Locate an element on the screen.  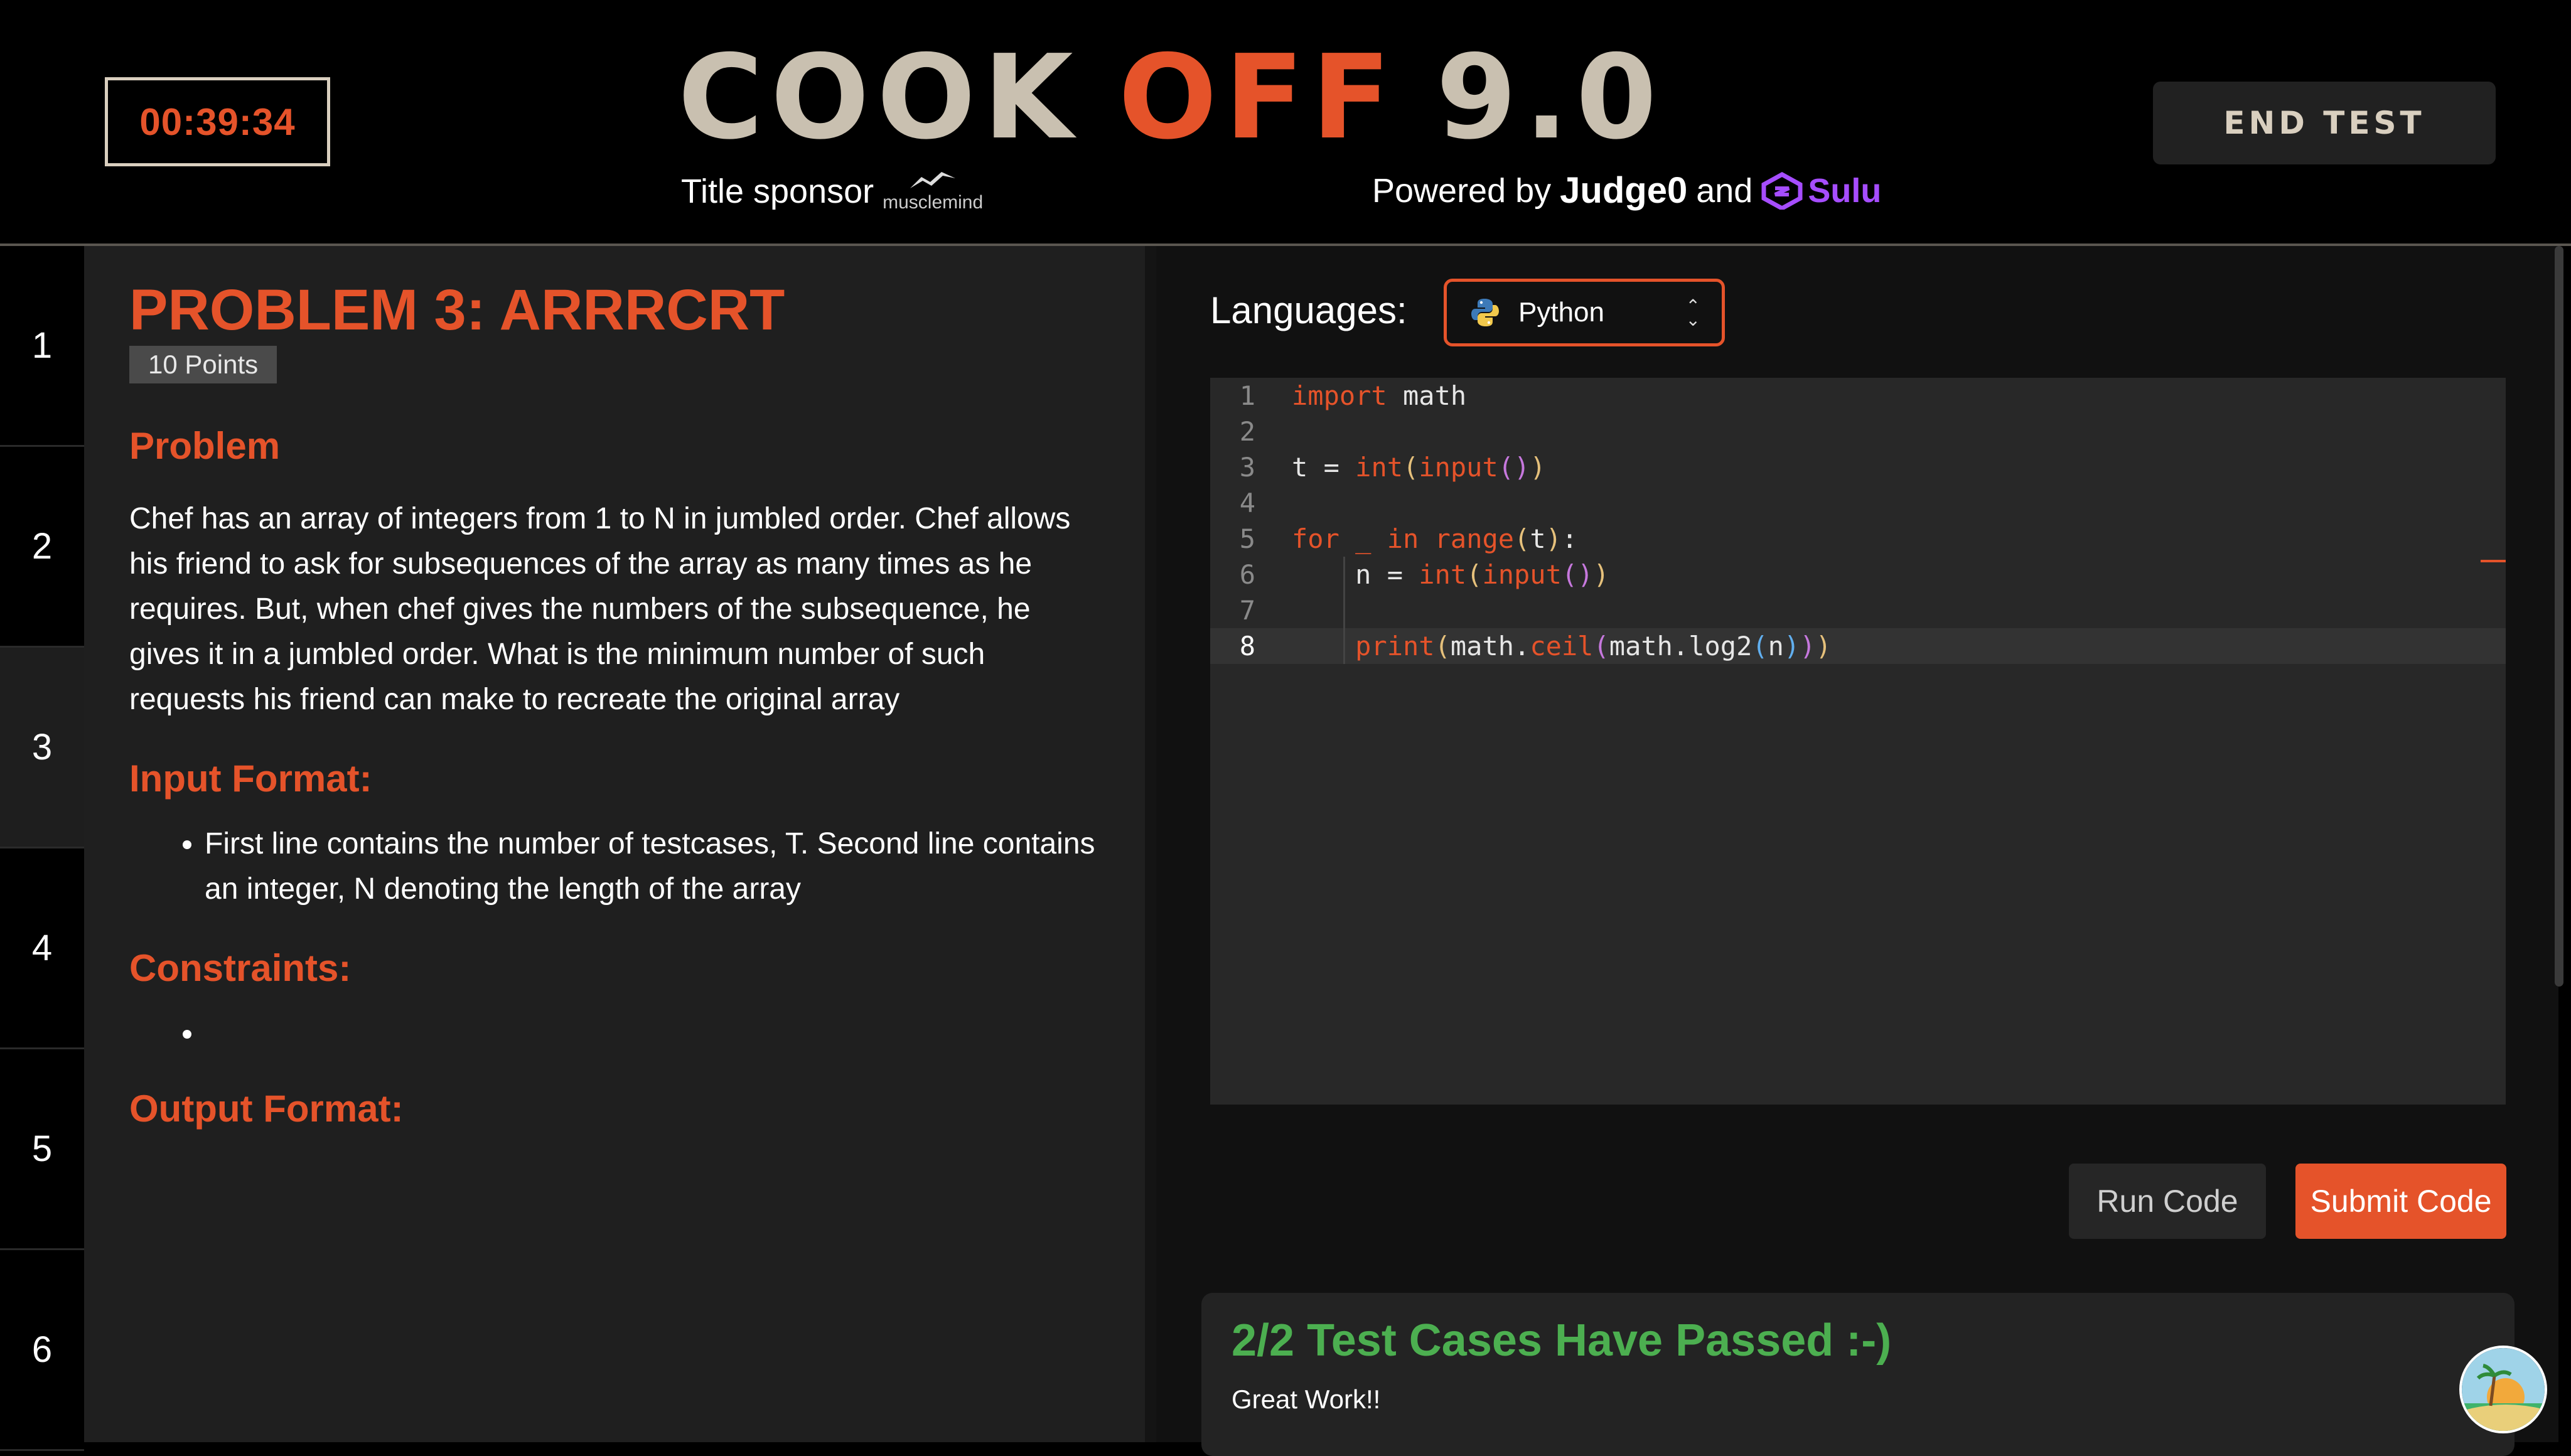
line-number: 5 is located at coordinates (1247, 538).